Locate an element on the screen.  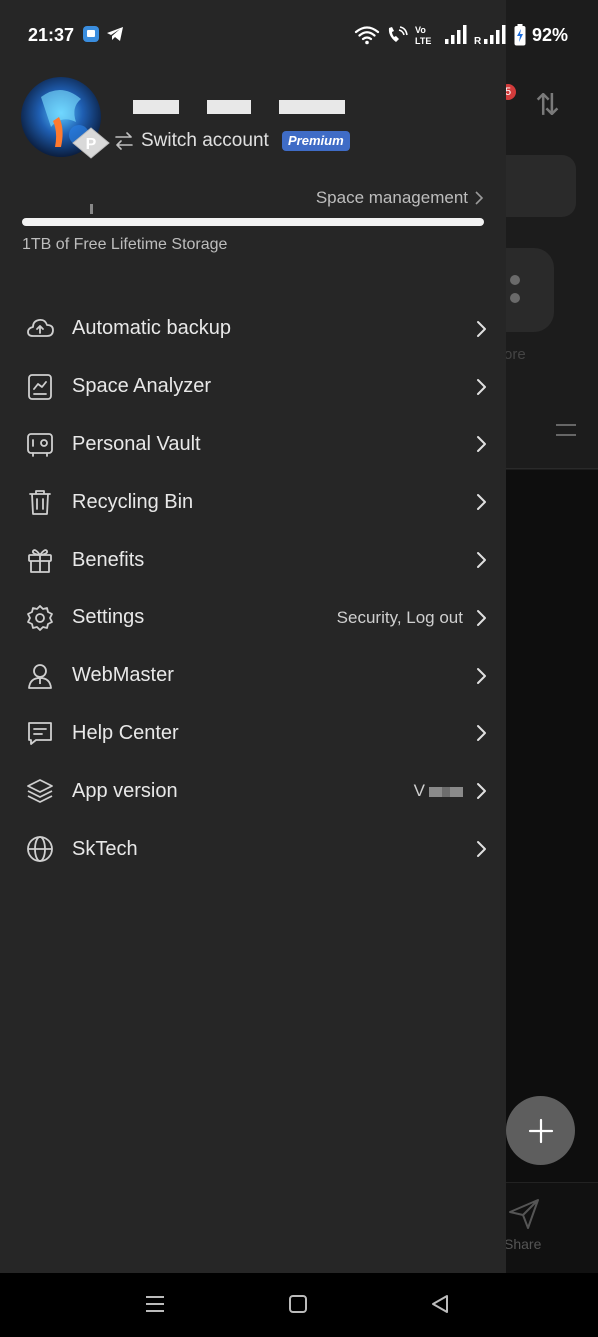
menu-item-benefits: Benefits is located at coordinates (253, 560).